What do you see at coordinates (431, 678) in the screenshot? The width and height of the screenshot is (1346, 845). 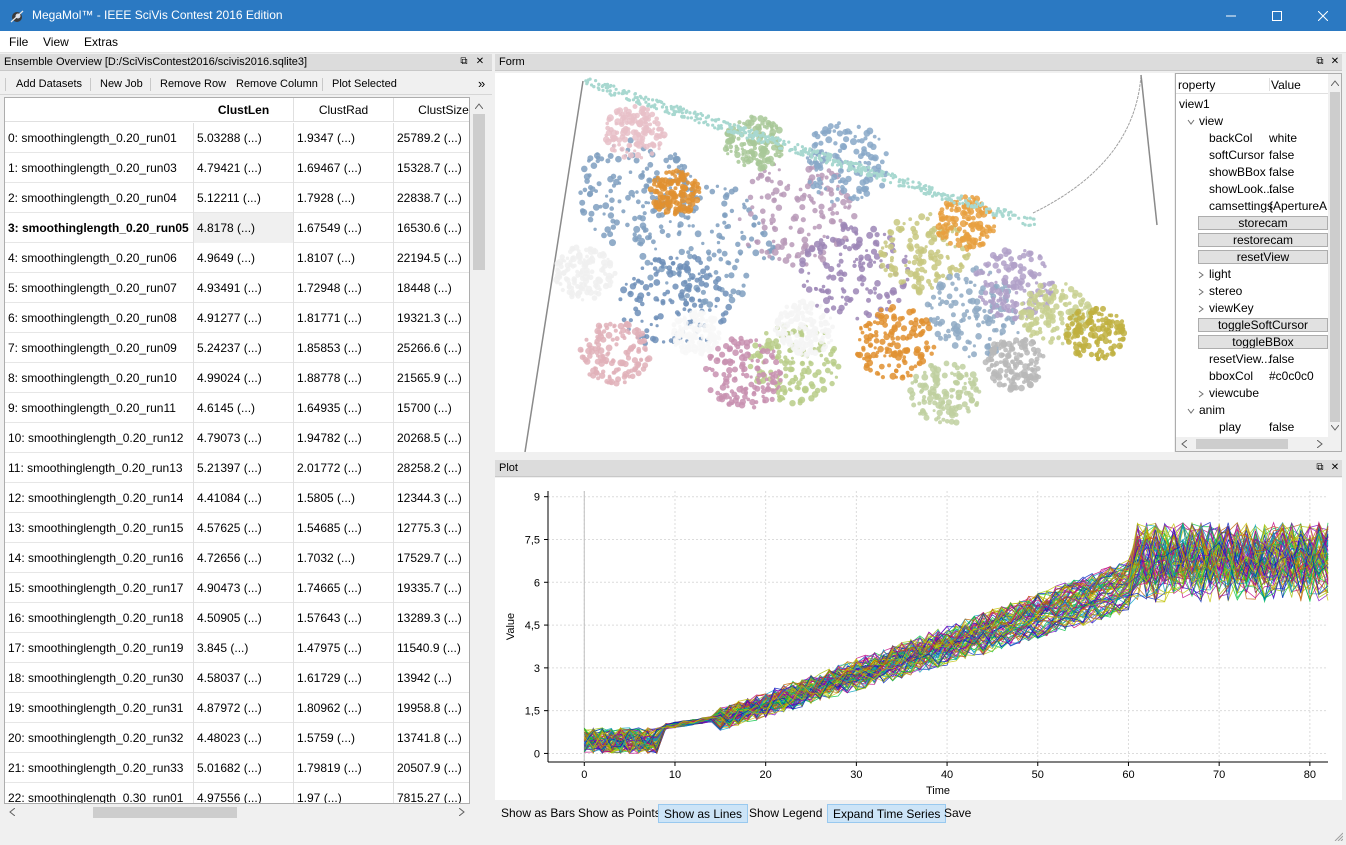 I see `table-cell: 13942 (...)` at bounding box center [431, 678].